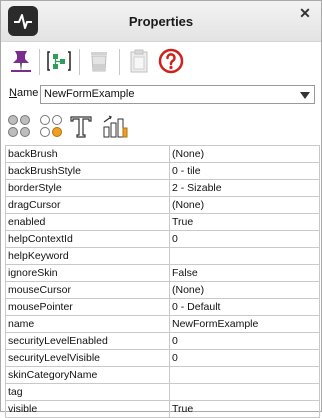  What do you see at coordinates (115, 126) in the screenshot?
I see `sort-properties-icon` at bounding box center [115, 126].